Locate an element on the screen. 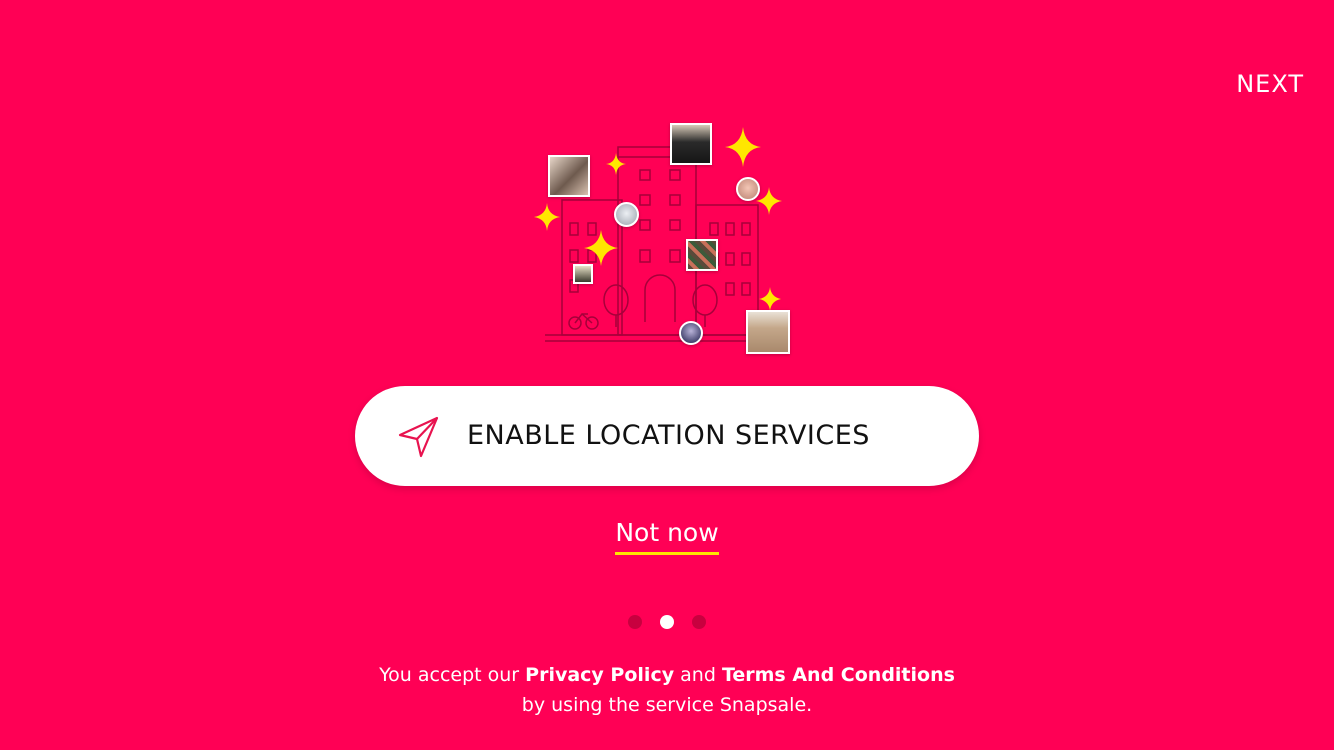 This screenshot has height=750, width=1334. next-button: NEXT is located at coordinates (1270, 84).